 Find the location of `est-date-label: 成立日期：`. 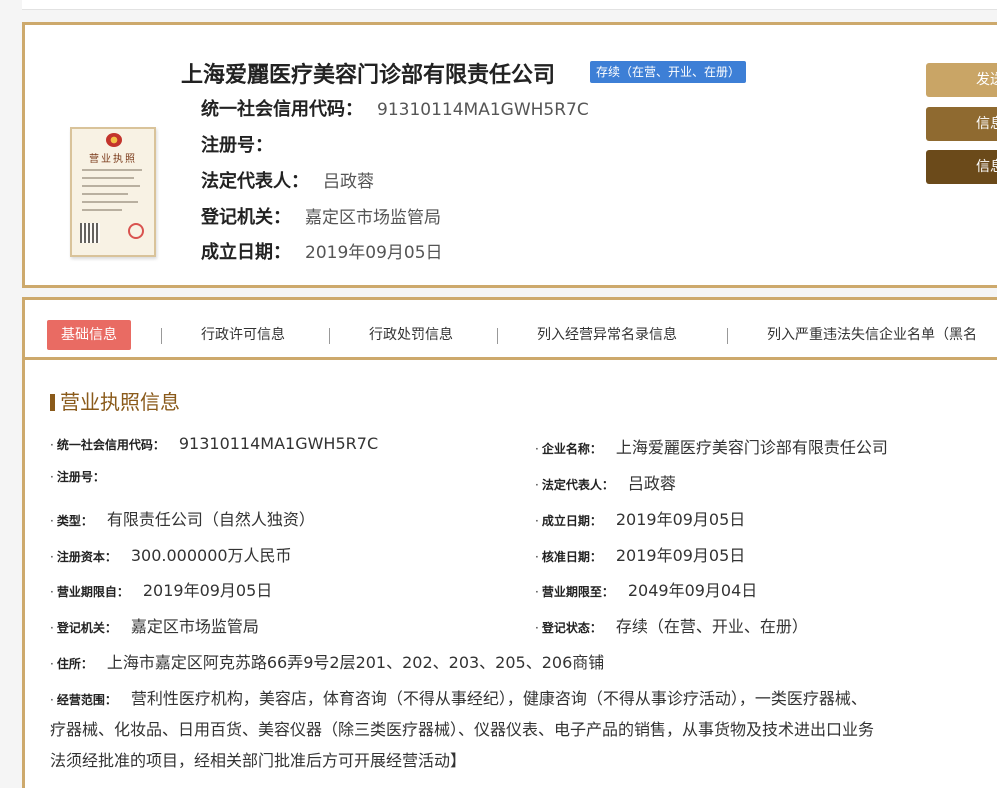

est-date-label: 成立日期： is located at coordinates (246, 252).